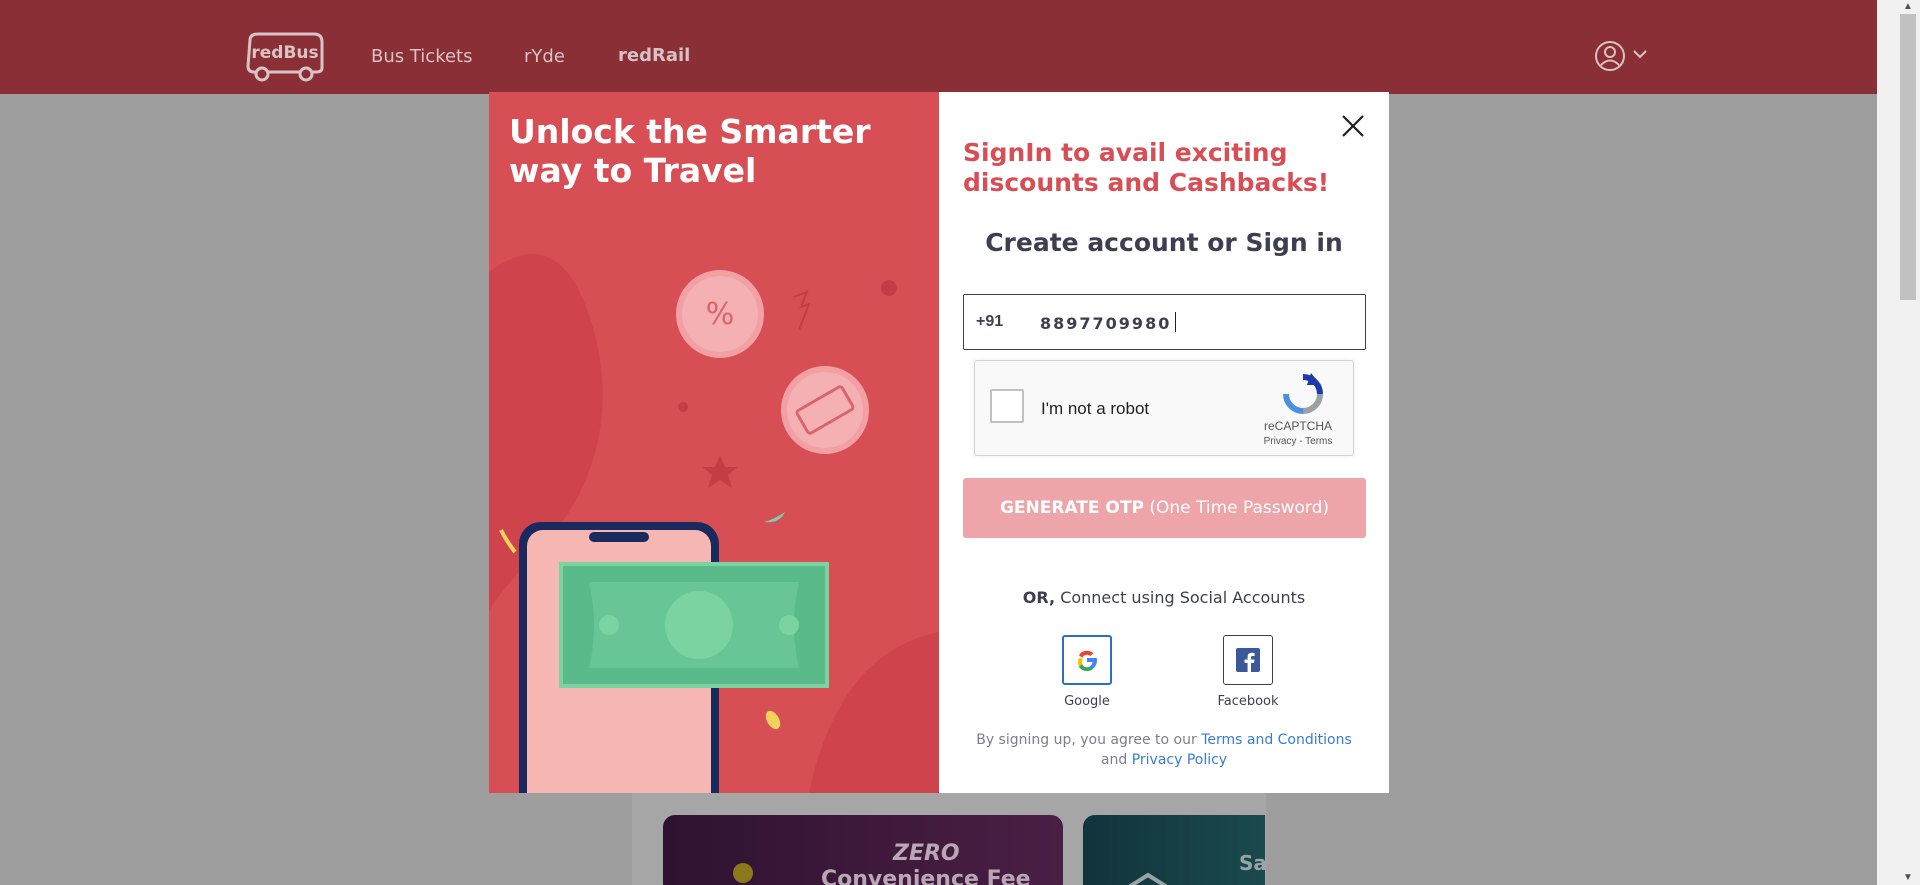  I want to click on privacy-policy-link: Privacy Policy, so click(1179, 760).